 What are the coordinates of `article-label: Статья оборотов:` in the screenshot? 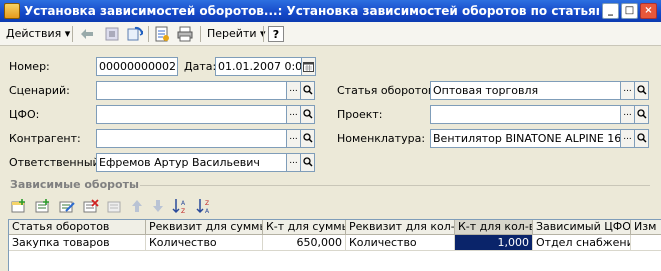 It's located at (388, 90).